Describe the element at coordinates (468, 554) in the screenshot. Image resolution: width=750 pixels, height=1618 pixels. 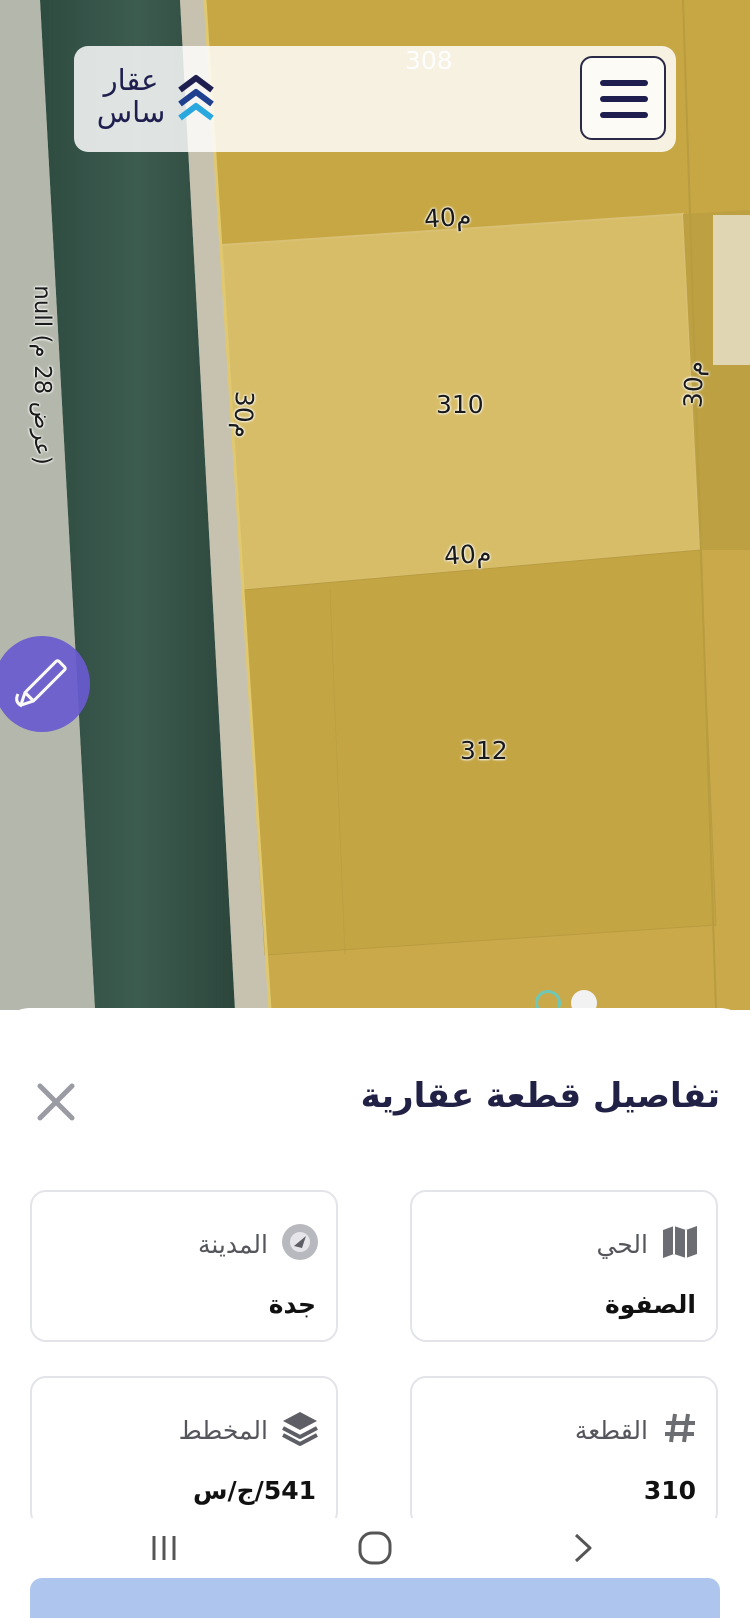
I see `dimension-label-bottom: 40م` at that location.